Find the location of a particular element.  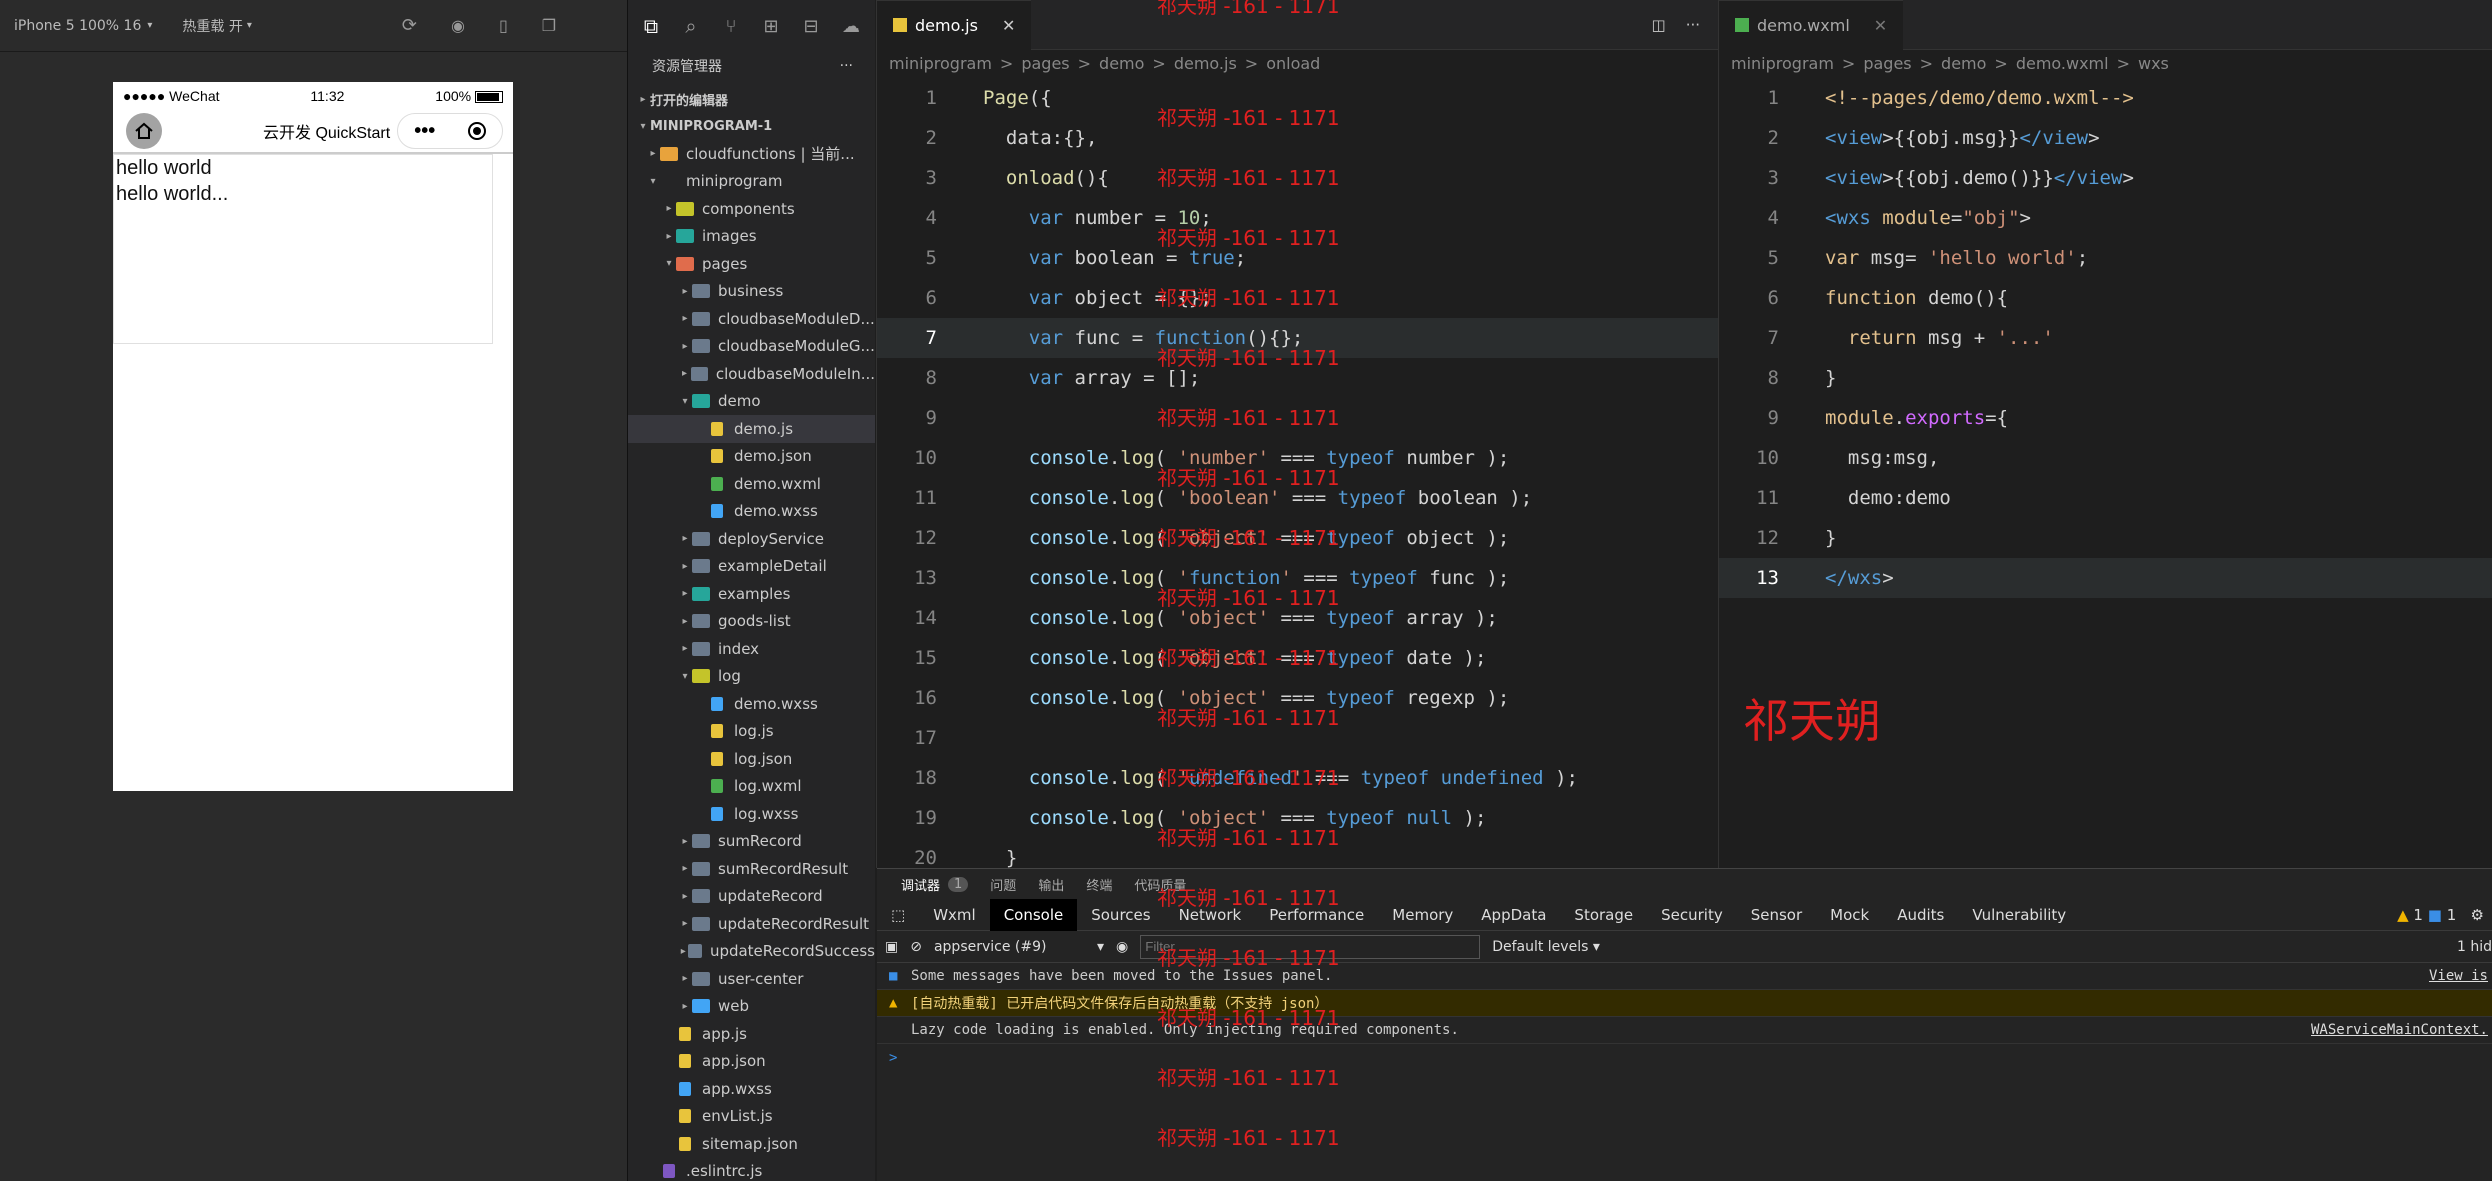

tree-item: ▸ sumRecordResult is located at coordinates (751, 869).